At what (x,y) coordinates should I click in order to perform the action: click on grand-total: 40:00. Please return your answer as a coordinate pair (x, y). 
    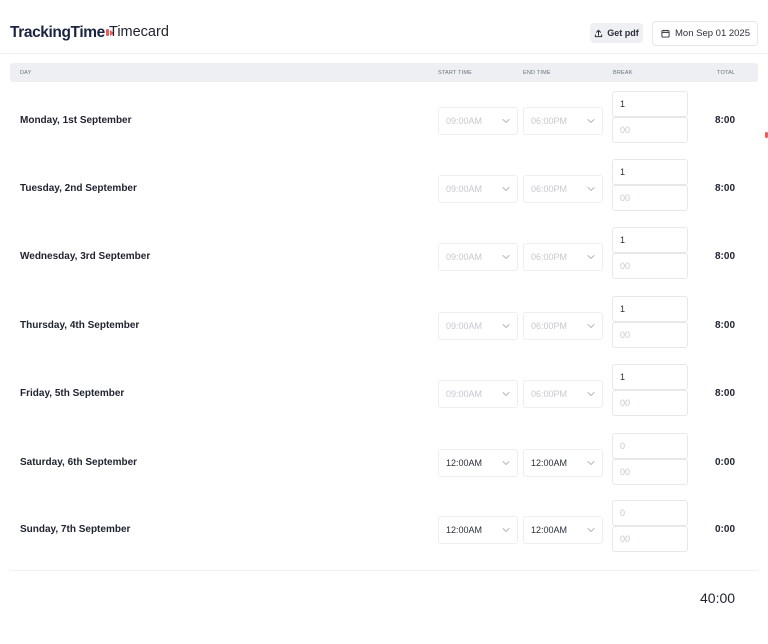
    Looking at the image, I should click on (718, 598).